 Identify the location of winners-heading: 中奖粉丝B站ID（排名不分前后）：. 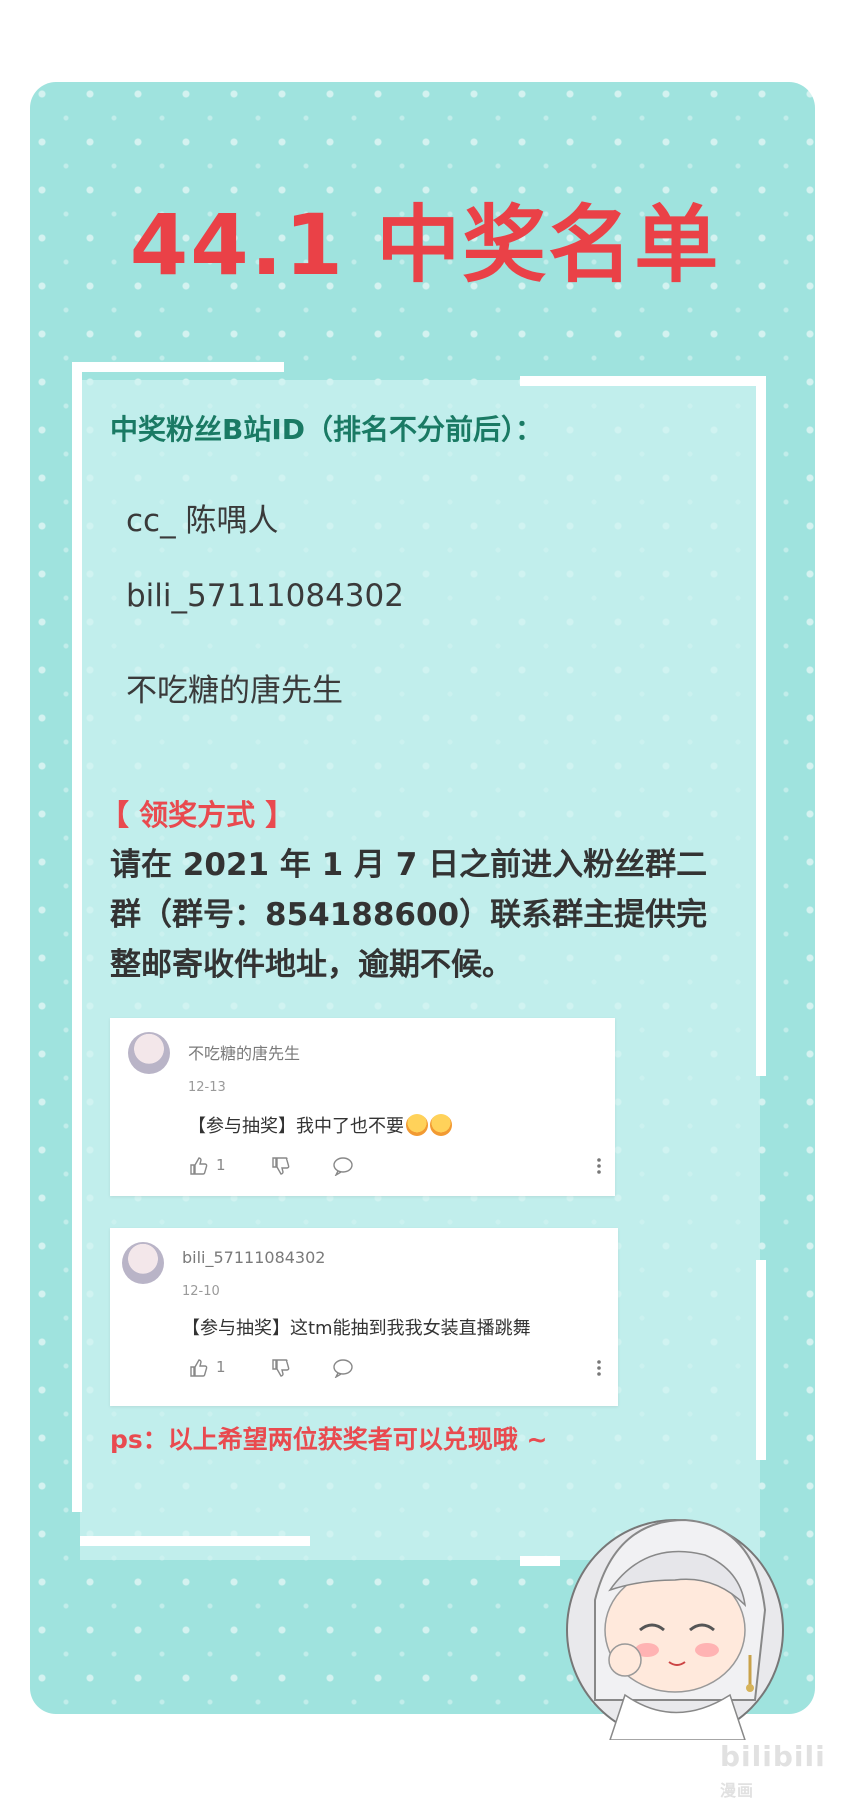
(327, 429).